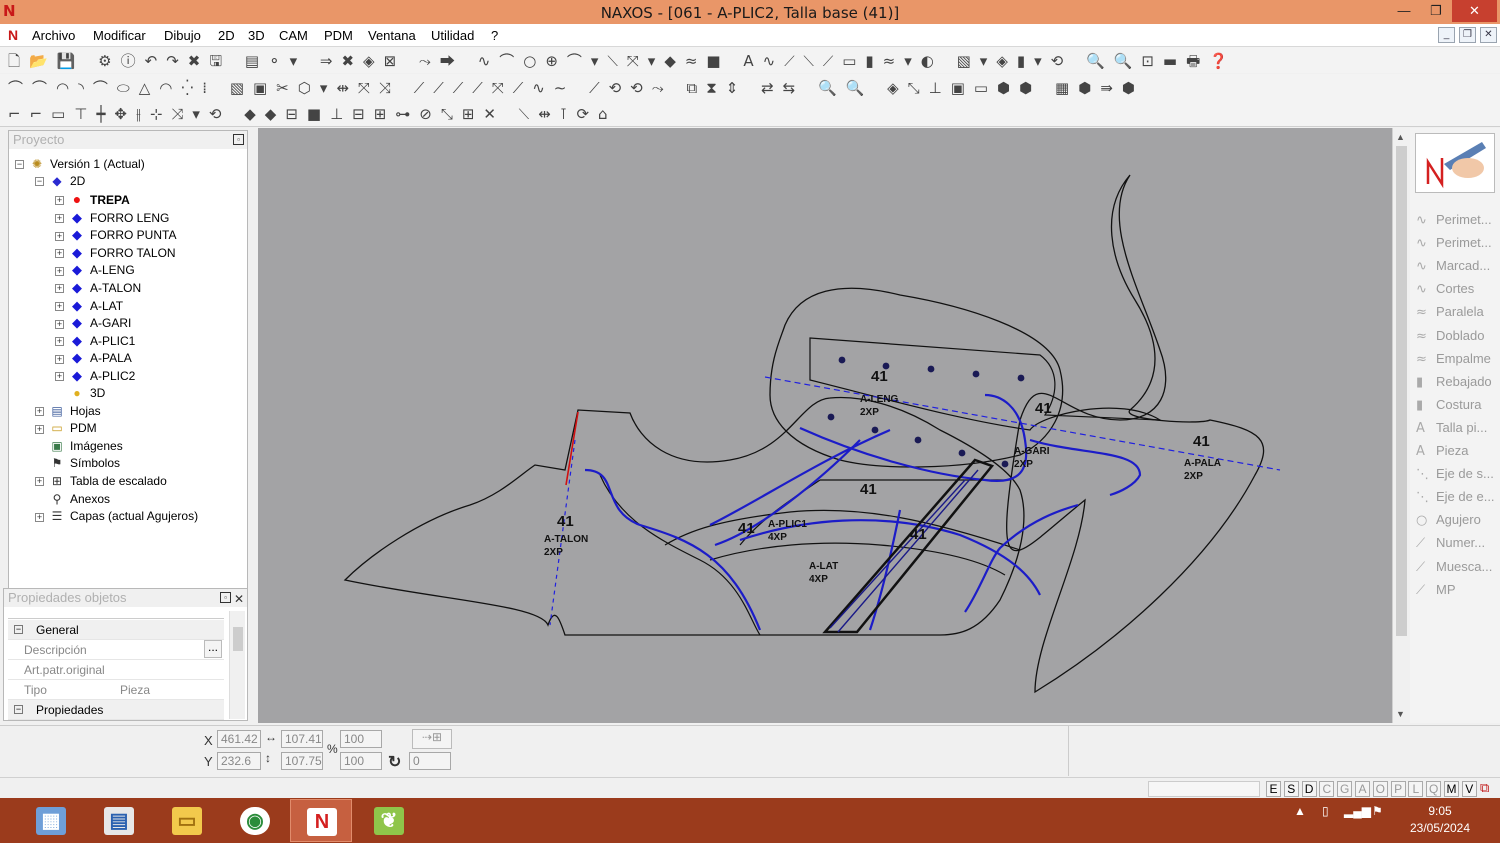 This screenshot has height=843, width=1500. Describe the element at coordinates (392, 35) in the screenshot. I see `menu-ventana: Ventana` at that location.